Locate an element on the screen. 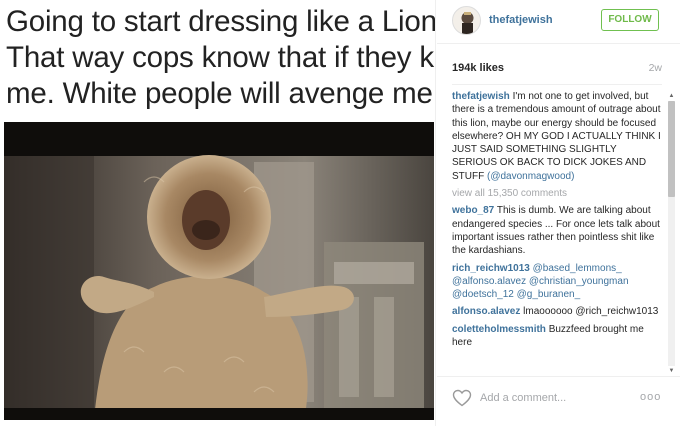  meme-caption-line: Going to start dressing like a Lion. is located at coordinates (221, 21).